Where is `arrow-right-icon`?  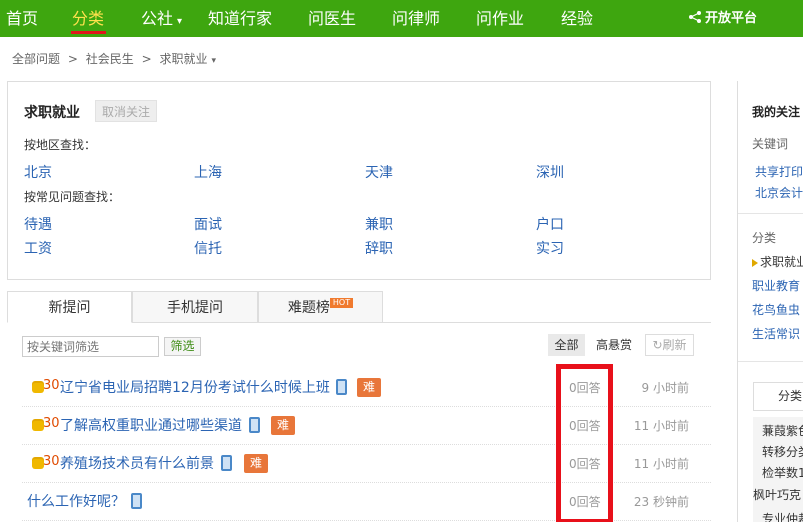 arrow-right-icon is located at coordinates (755, 262).